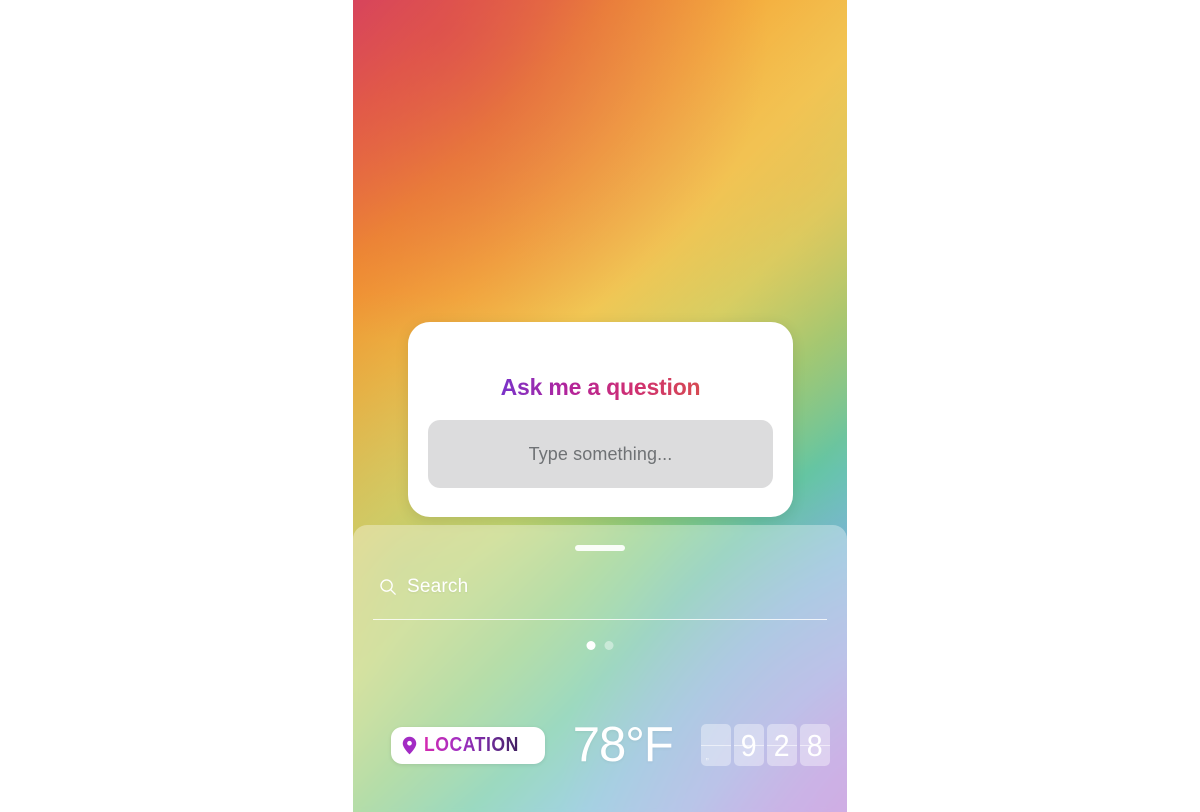 This screenshot has height=812, width=1200. Describe the element at coordinates (623, 745) in the screenshot. I see `temperature-sticker: 78°F` at that location.